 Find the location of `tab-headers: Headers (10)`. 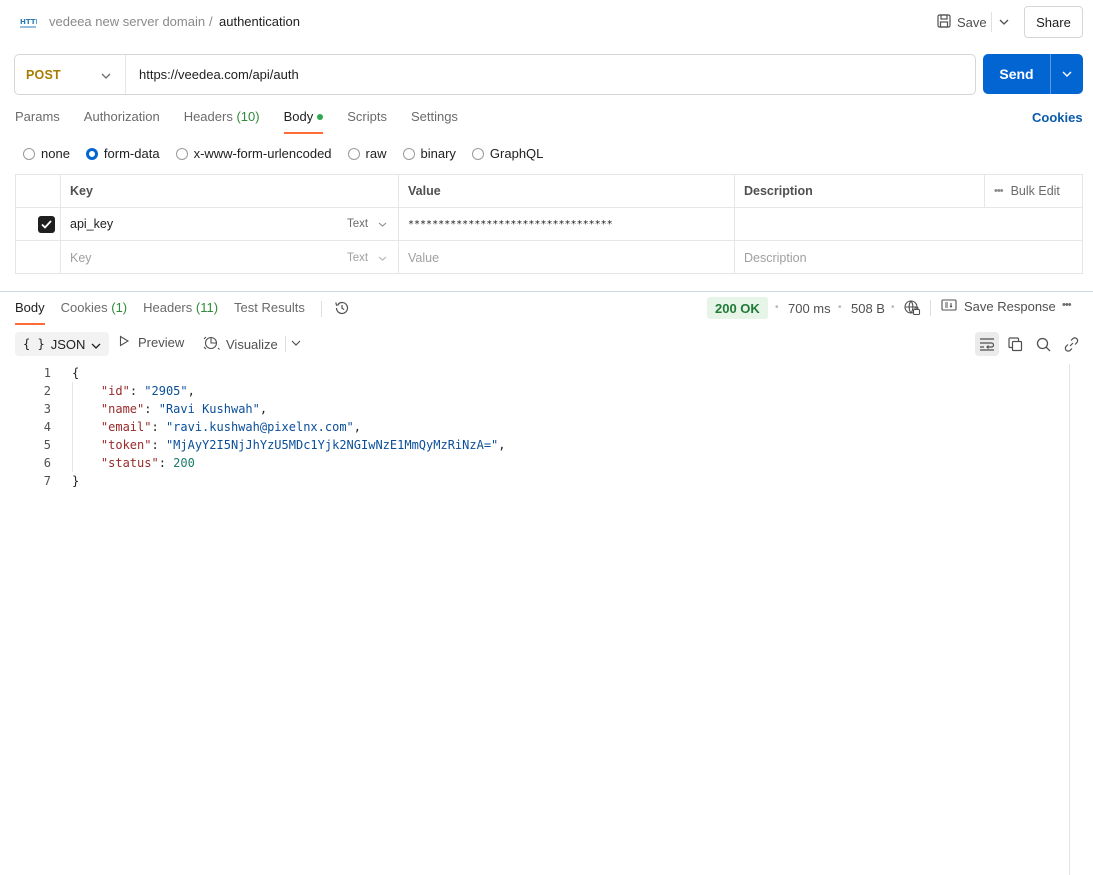

tab-headers: Headers (10) is located at coordinates (222, 121).